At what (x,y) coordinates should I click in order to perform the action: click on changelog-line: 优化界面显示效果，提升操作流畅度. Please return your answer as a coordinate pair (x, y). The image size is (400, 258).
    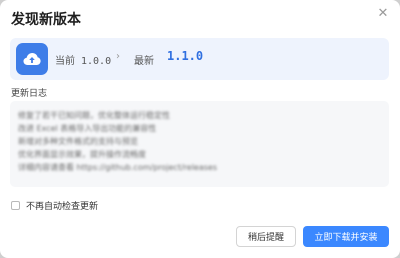
    Looking at the image, I should click on (82, 154).